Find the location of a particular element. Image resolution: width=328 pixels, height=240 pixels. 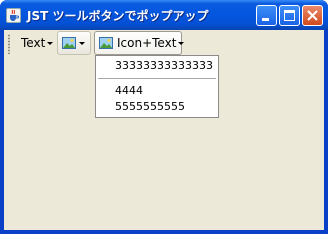

toolbar-grip is located at coordinates (9, 44).